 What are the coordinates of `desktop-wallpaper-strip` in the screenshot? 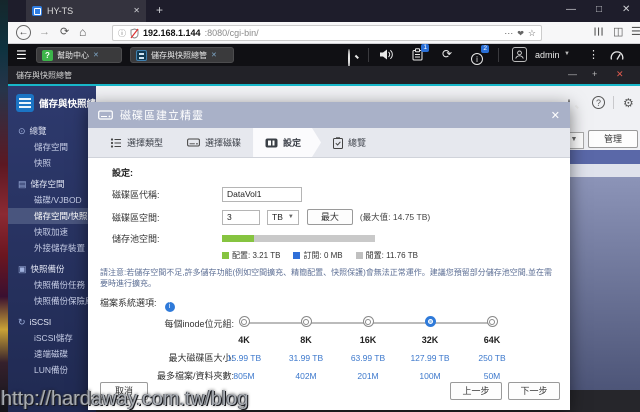 It's located at (4, 206).